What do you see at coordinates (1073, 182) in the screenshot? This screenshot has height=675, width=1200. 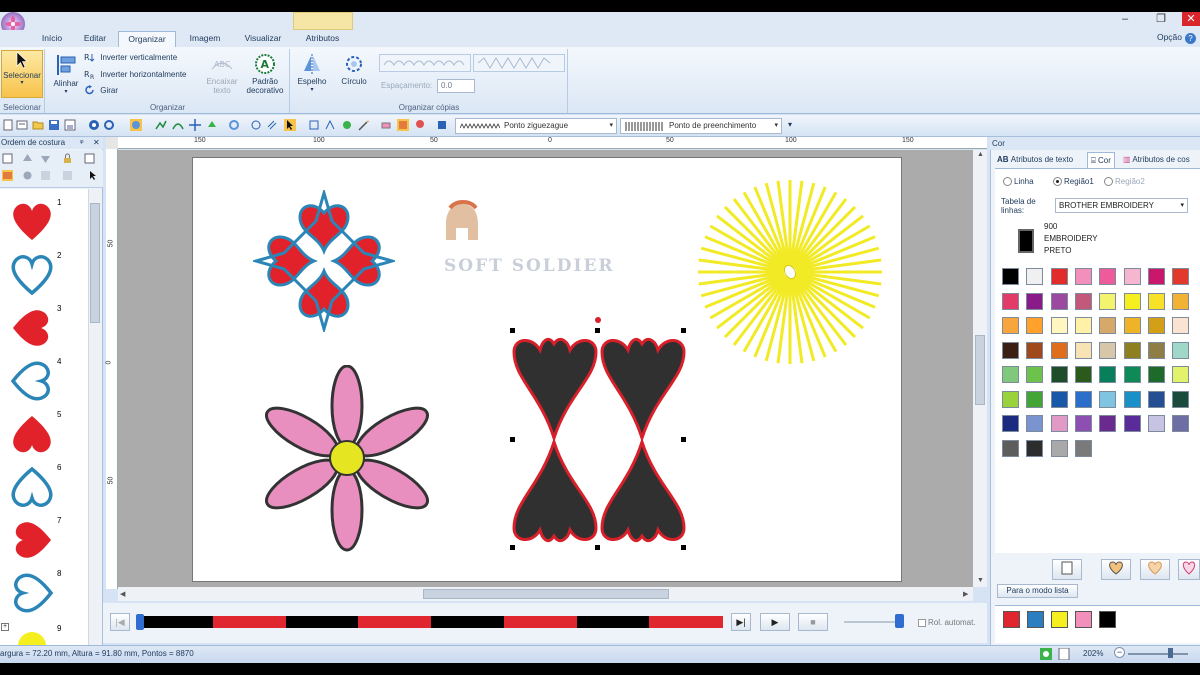 I see `radio-region1: Região1` at bounding box center [1073, 182].